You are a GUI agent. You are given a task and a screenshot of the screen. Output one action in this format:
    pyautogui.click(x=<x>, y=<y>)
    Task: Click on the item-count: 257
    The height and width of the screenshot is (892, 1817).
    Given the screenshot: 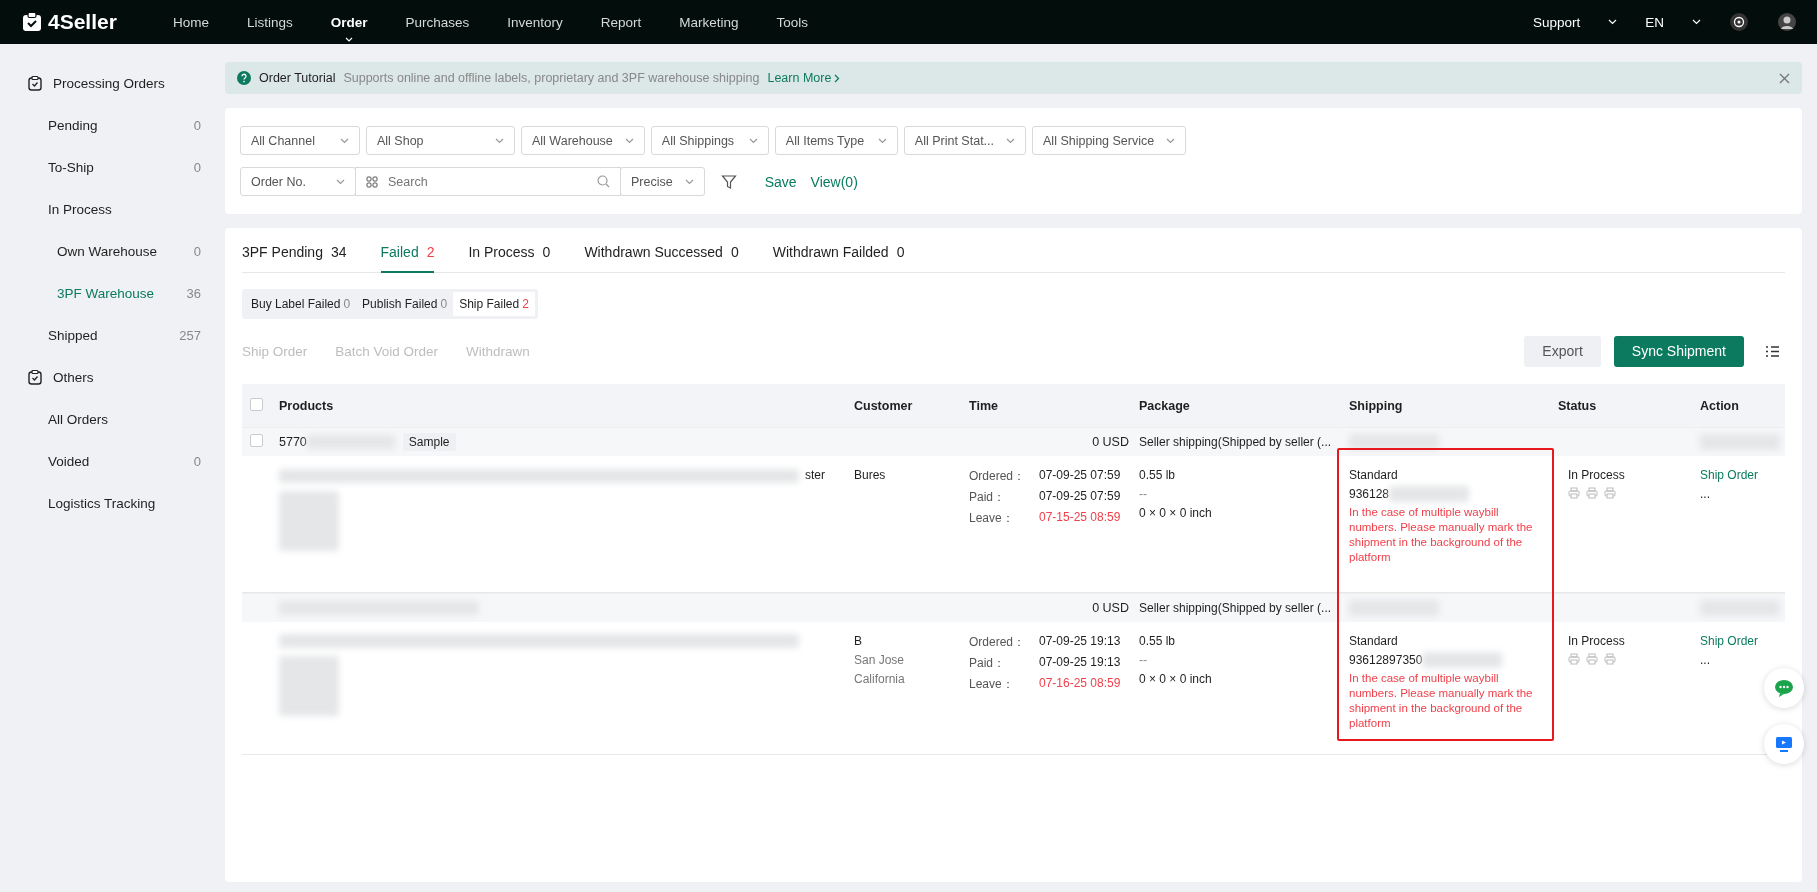 What is the action you would take?
    pyautogui.click(x=190, y=335)
    